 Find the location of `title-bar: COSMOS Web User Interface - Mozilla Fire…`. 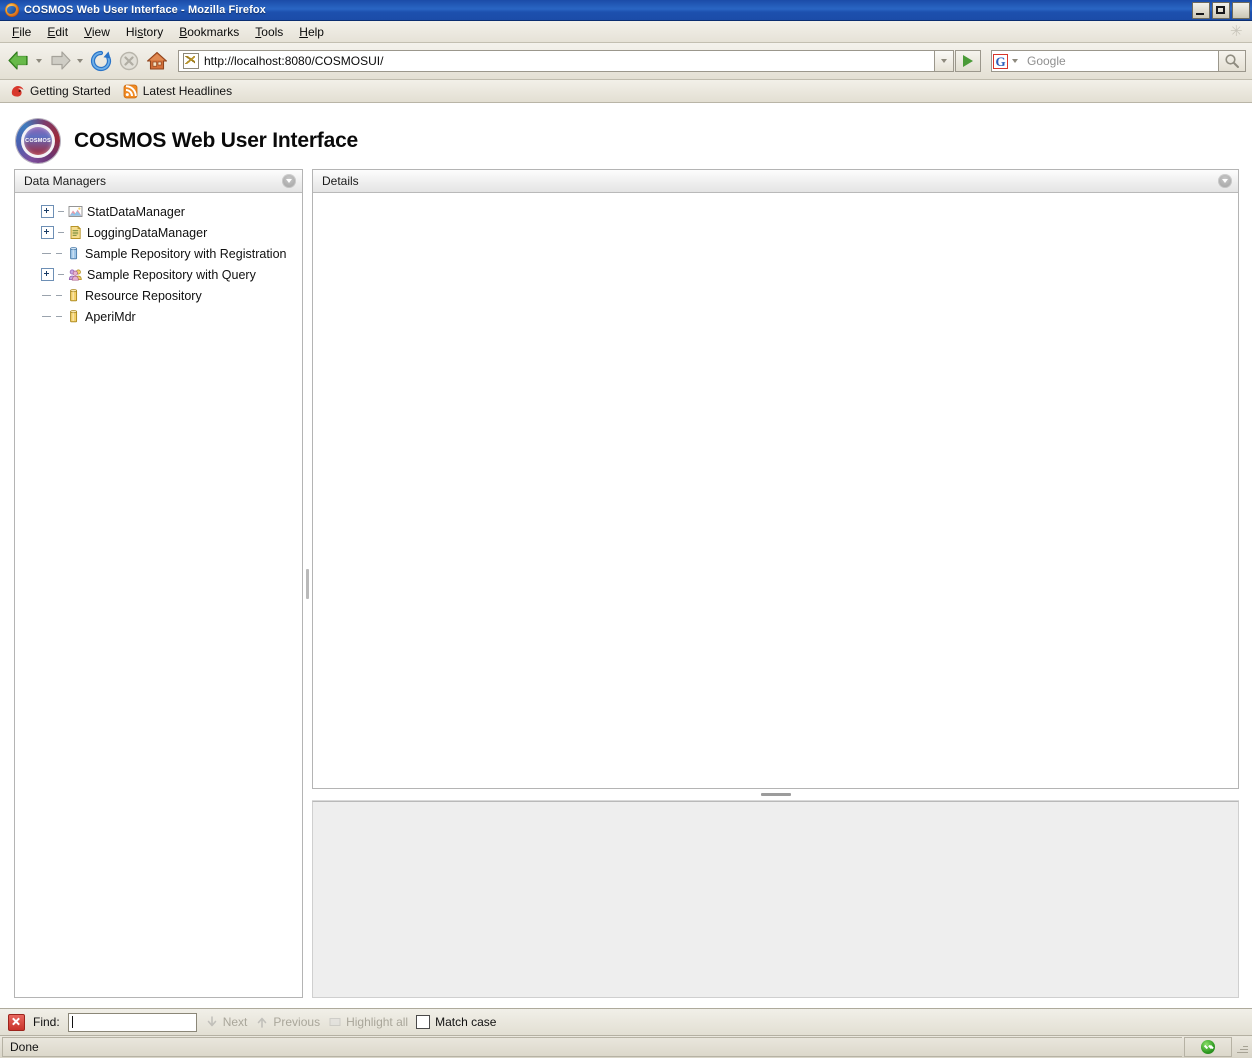

title-bar: COSMOS Web User Interface - Mozilla Fire… is located at coordinates (626, 10).